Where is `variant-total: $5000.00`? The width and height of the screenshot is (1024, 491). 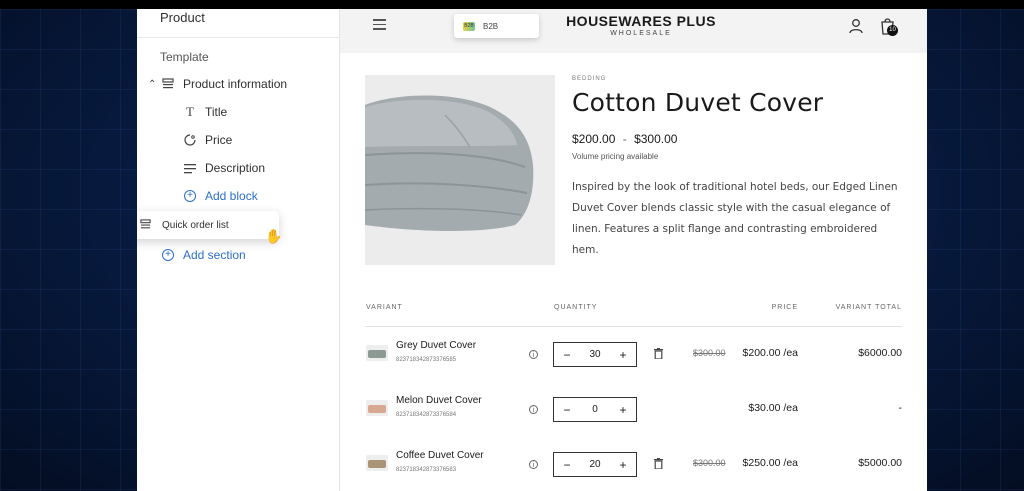 variant-total: $5000.00 is located at coordinates (880, 463).